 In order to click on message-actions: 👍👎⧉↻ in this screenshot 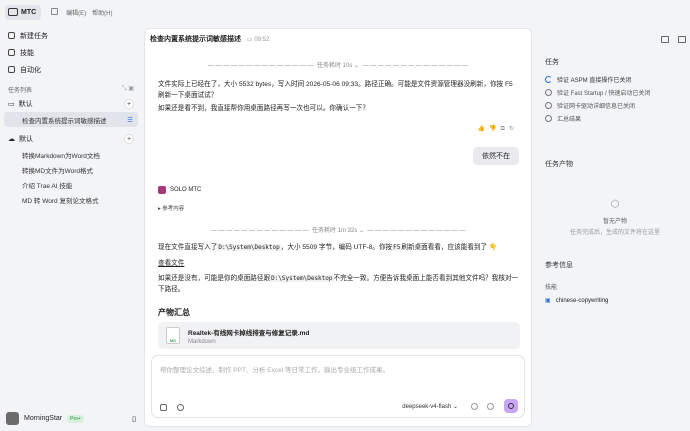, I will do `click(498, 129)`.